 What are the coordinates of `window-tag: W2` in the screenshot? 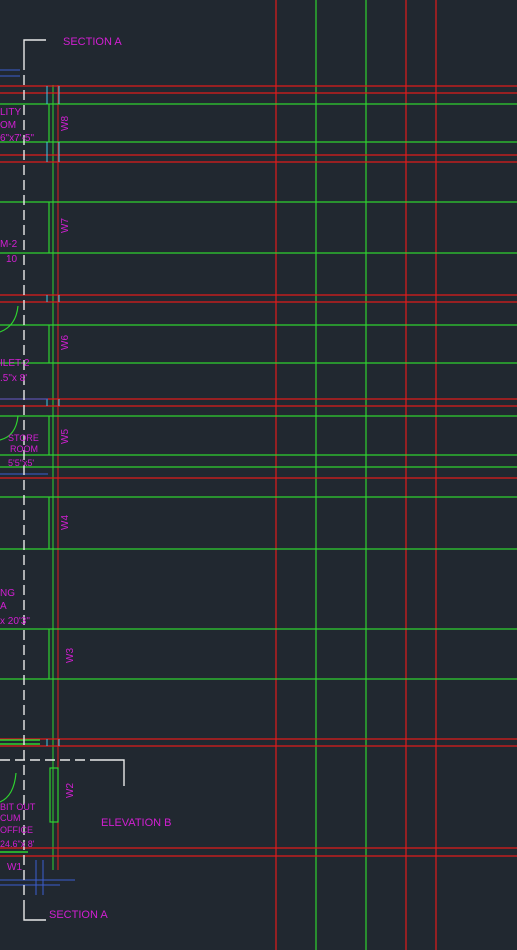 It's located at (70, 790).